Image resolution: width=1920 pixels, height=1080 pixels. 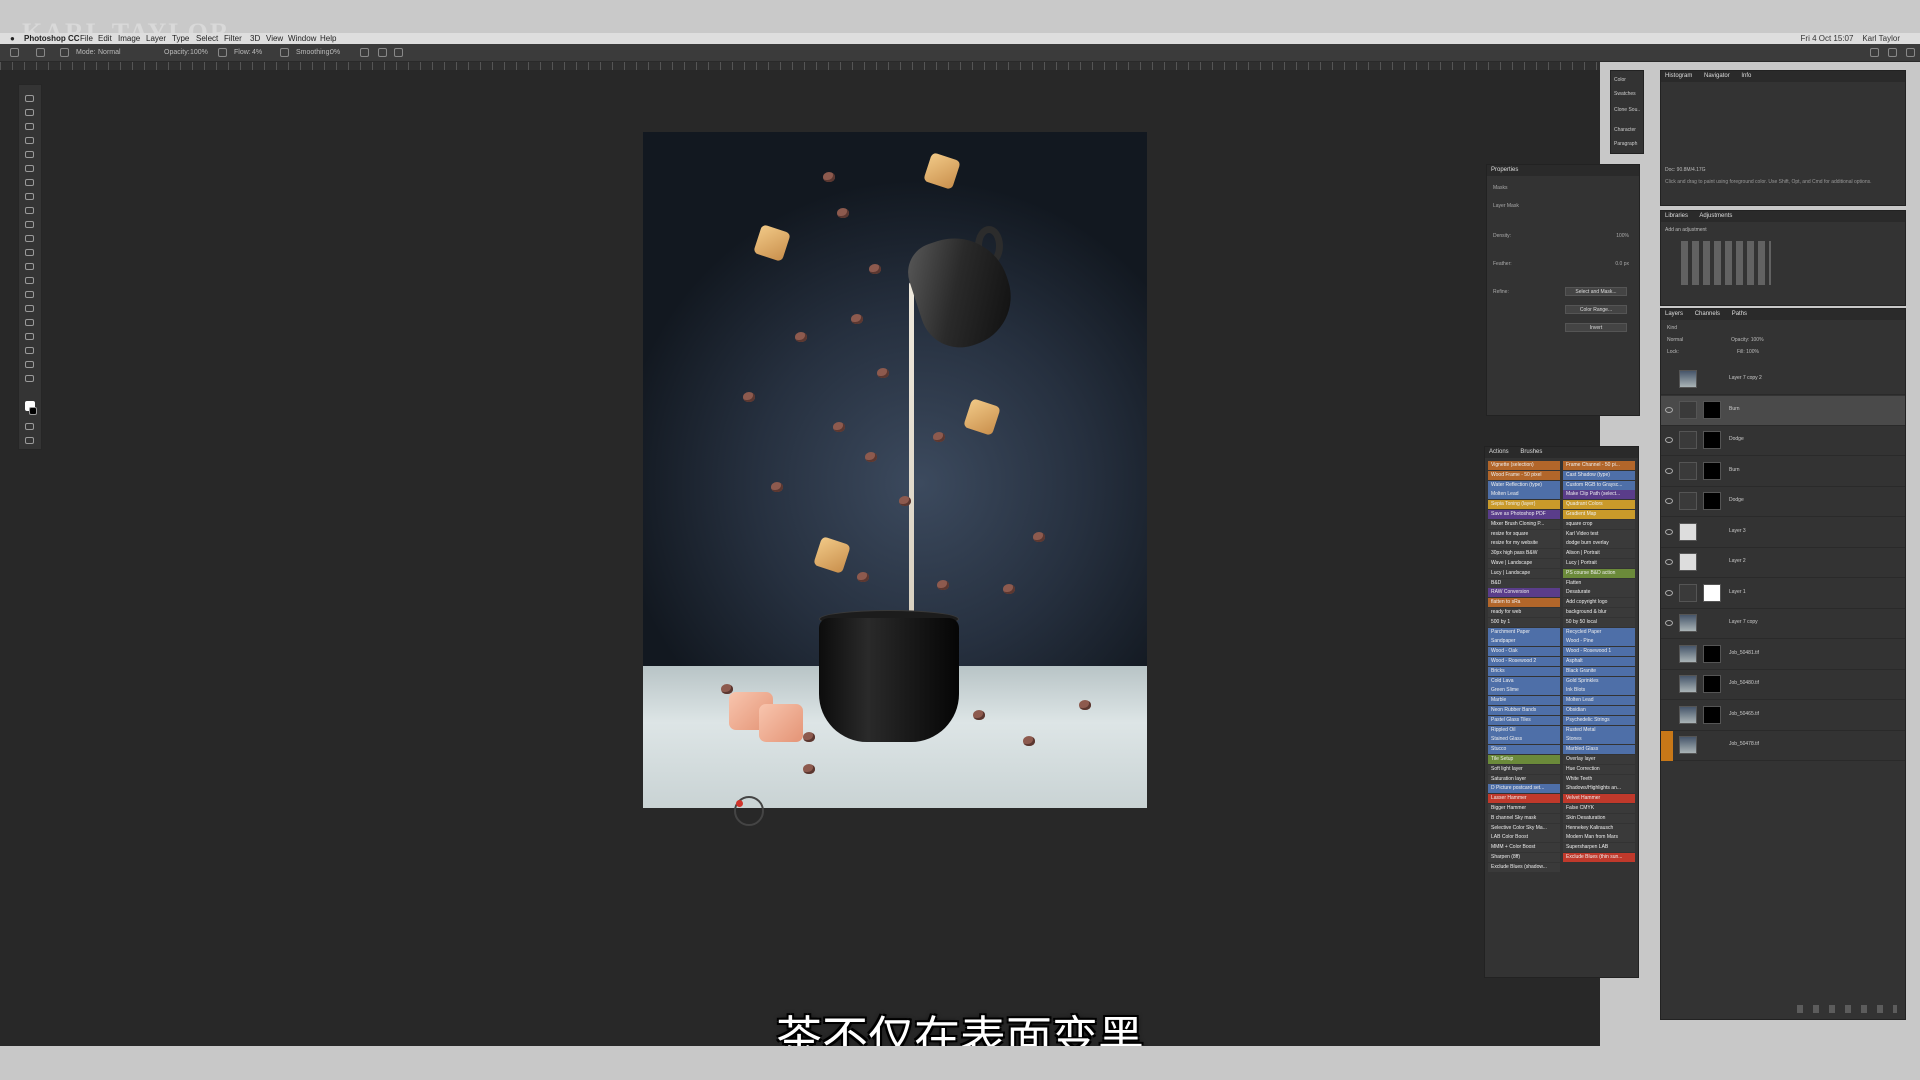 I want to click on action-item: resize for square, so click(x=1524, y=534).